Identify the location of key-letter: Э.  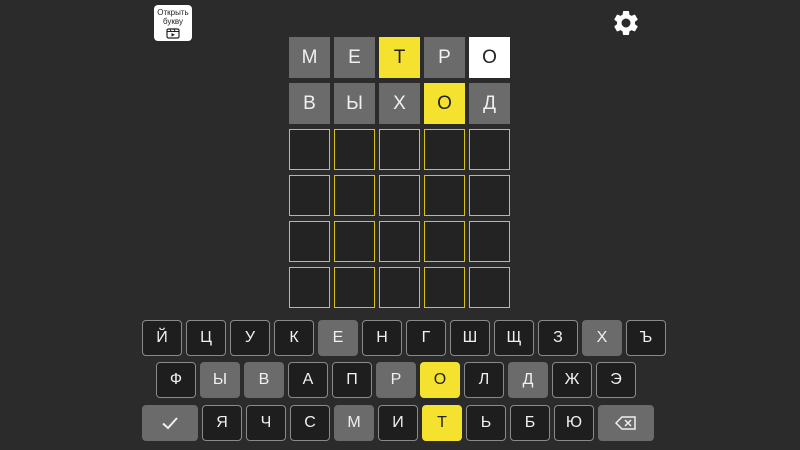
(616, 380).